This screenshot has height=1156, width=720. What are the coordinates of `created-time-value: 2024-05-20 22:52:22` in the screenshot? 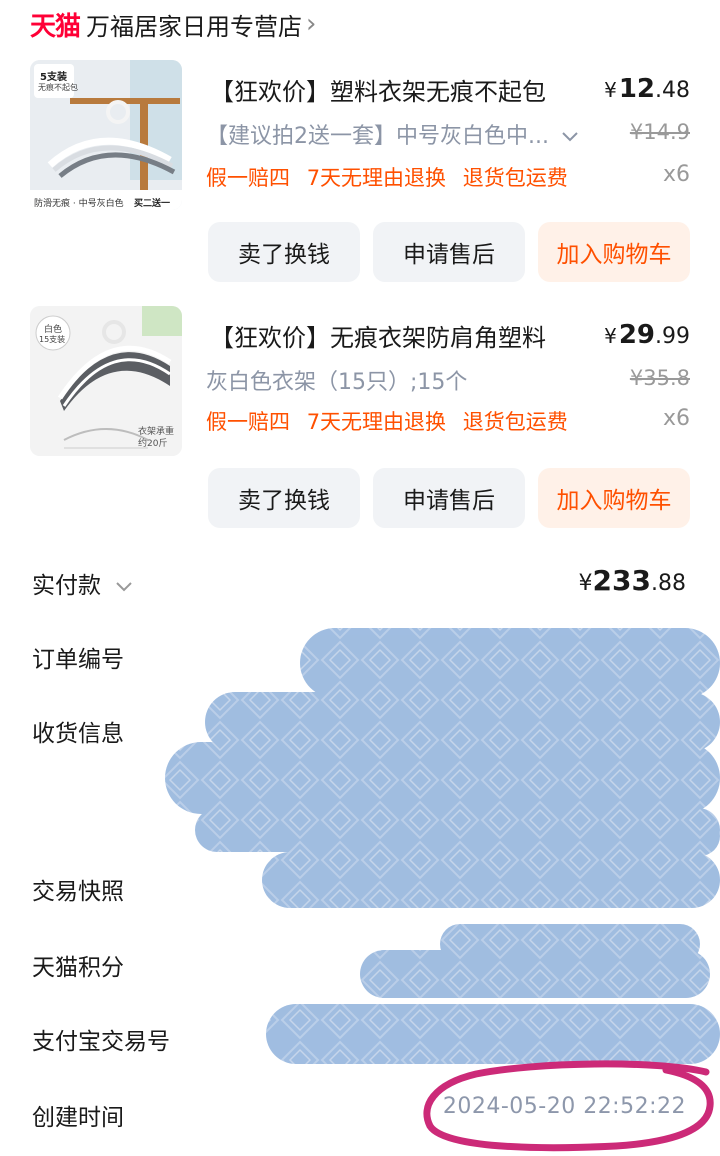 It's located at (564, 1106).